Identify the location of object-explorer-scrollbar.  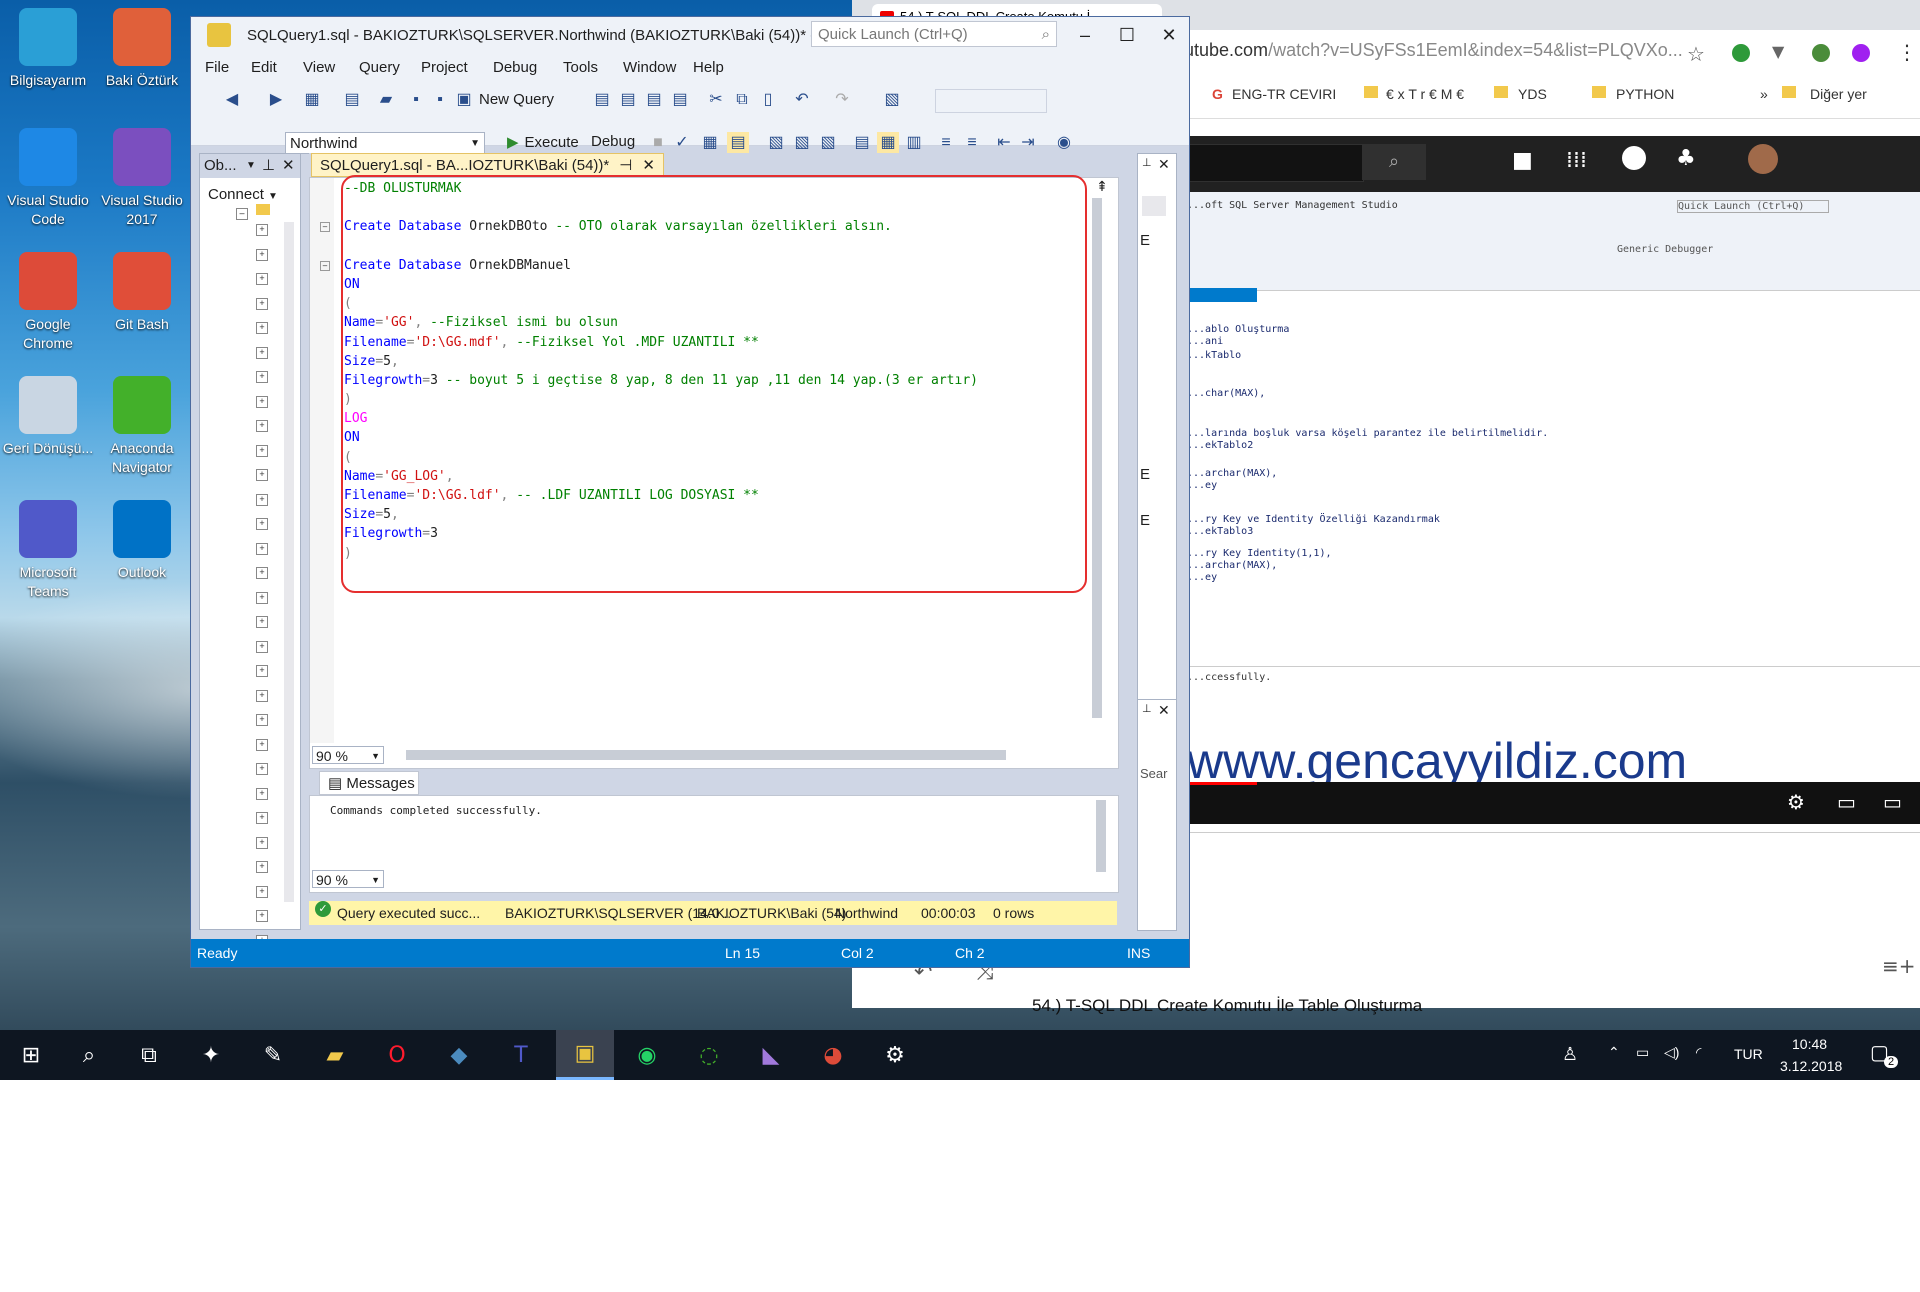
(289, 562).